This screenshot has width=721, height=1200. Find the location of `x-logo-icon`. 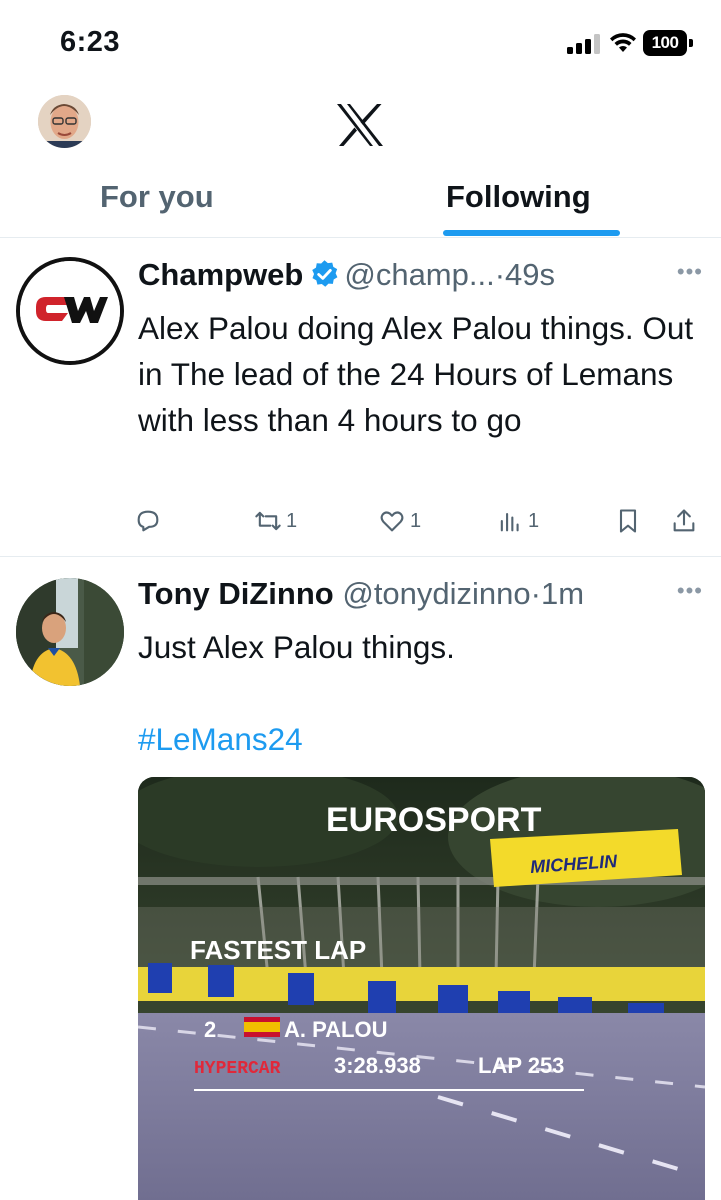

x-logo-icon is located at coordinates (360, 125).